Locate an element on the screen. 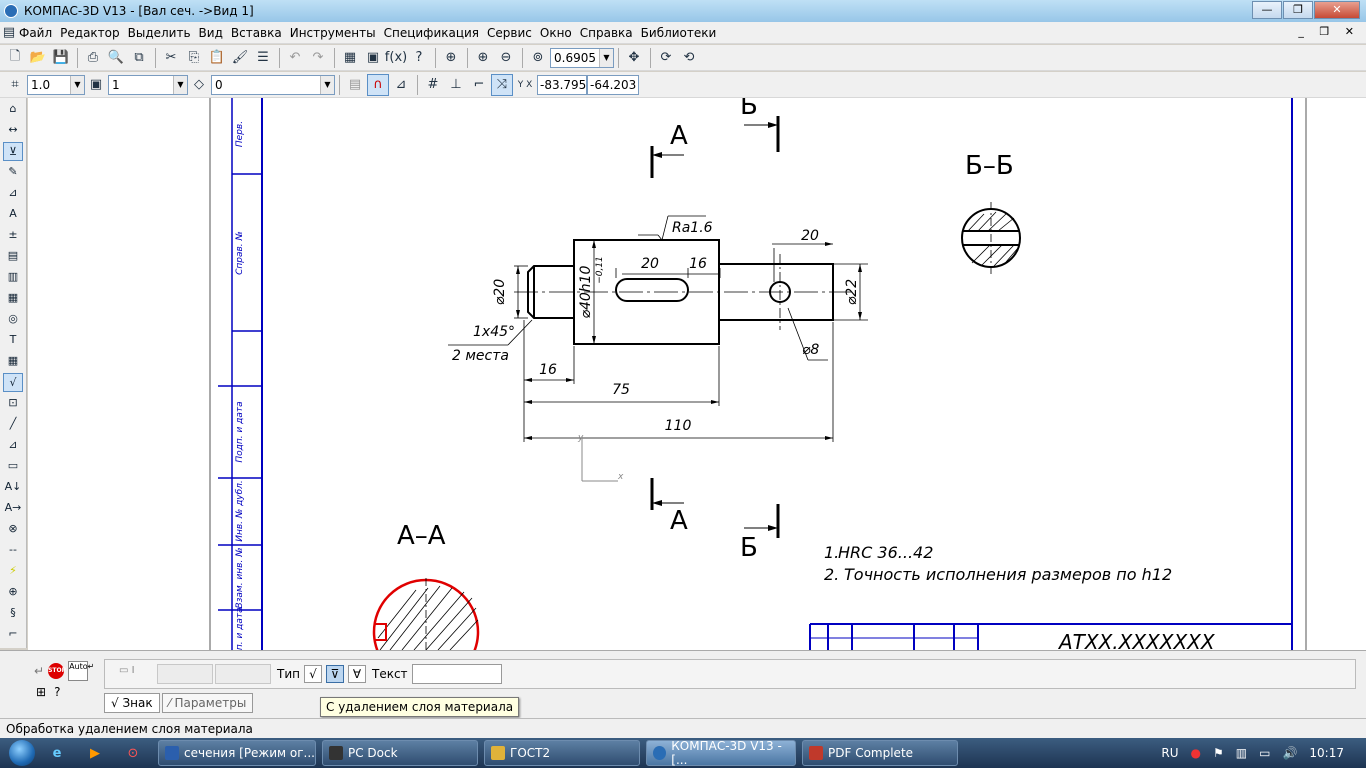 The width and height of the screenshot is (1366, 768). menu-file: Файл is located at coordinates (39, 33).